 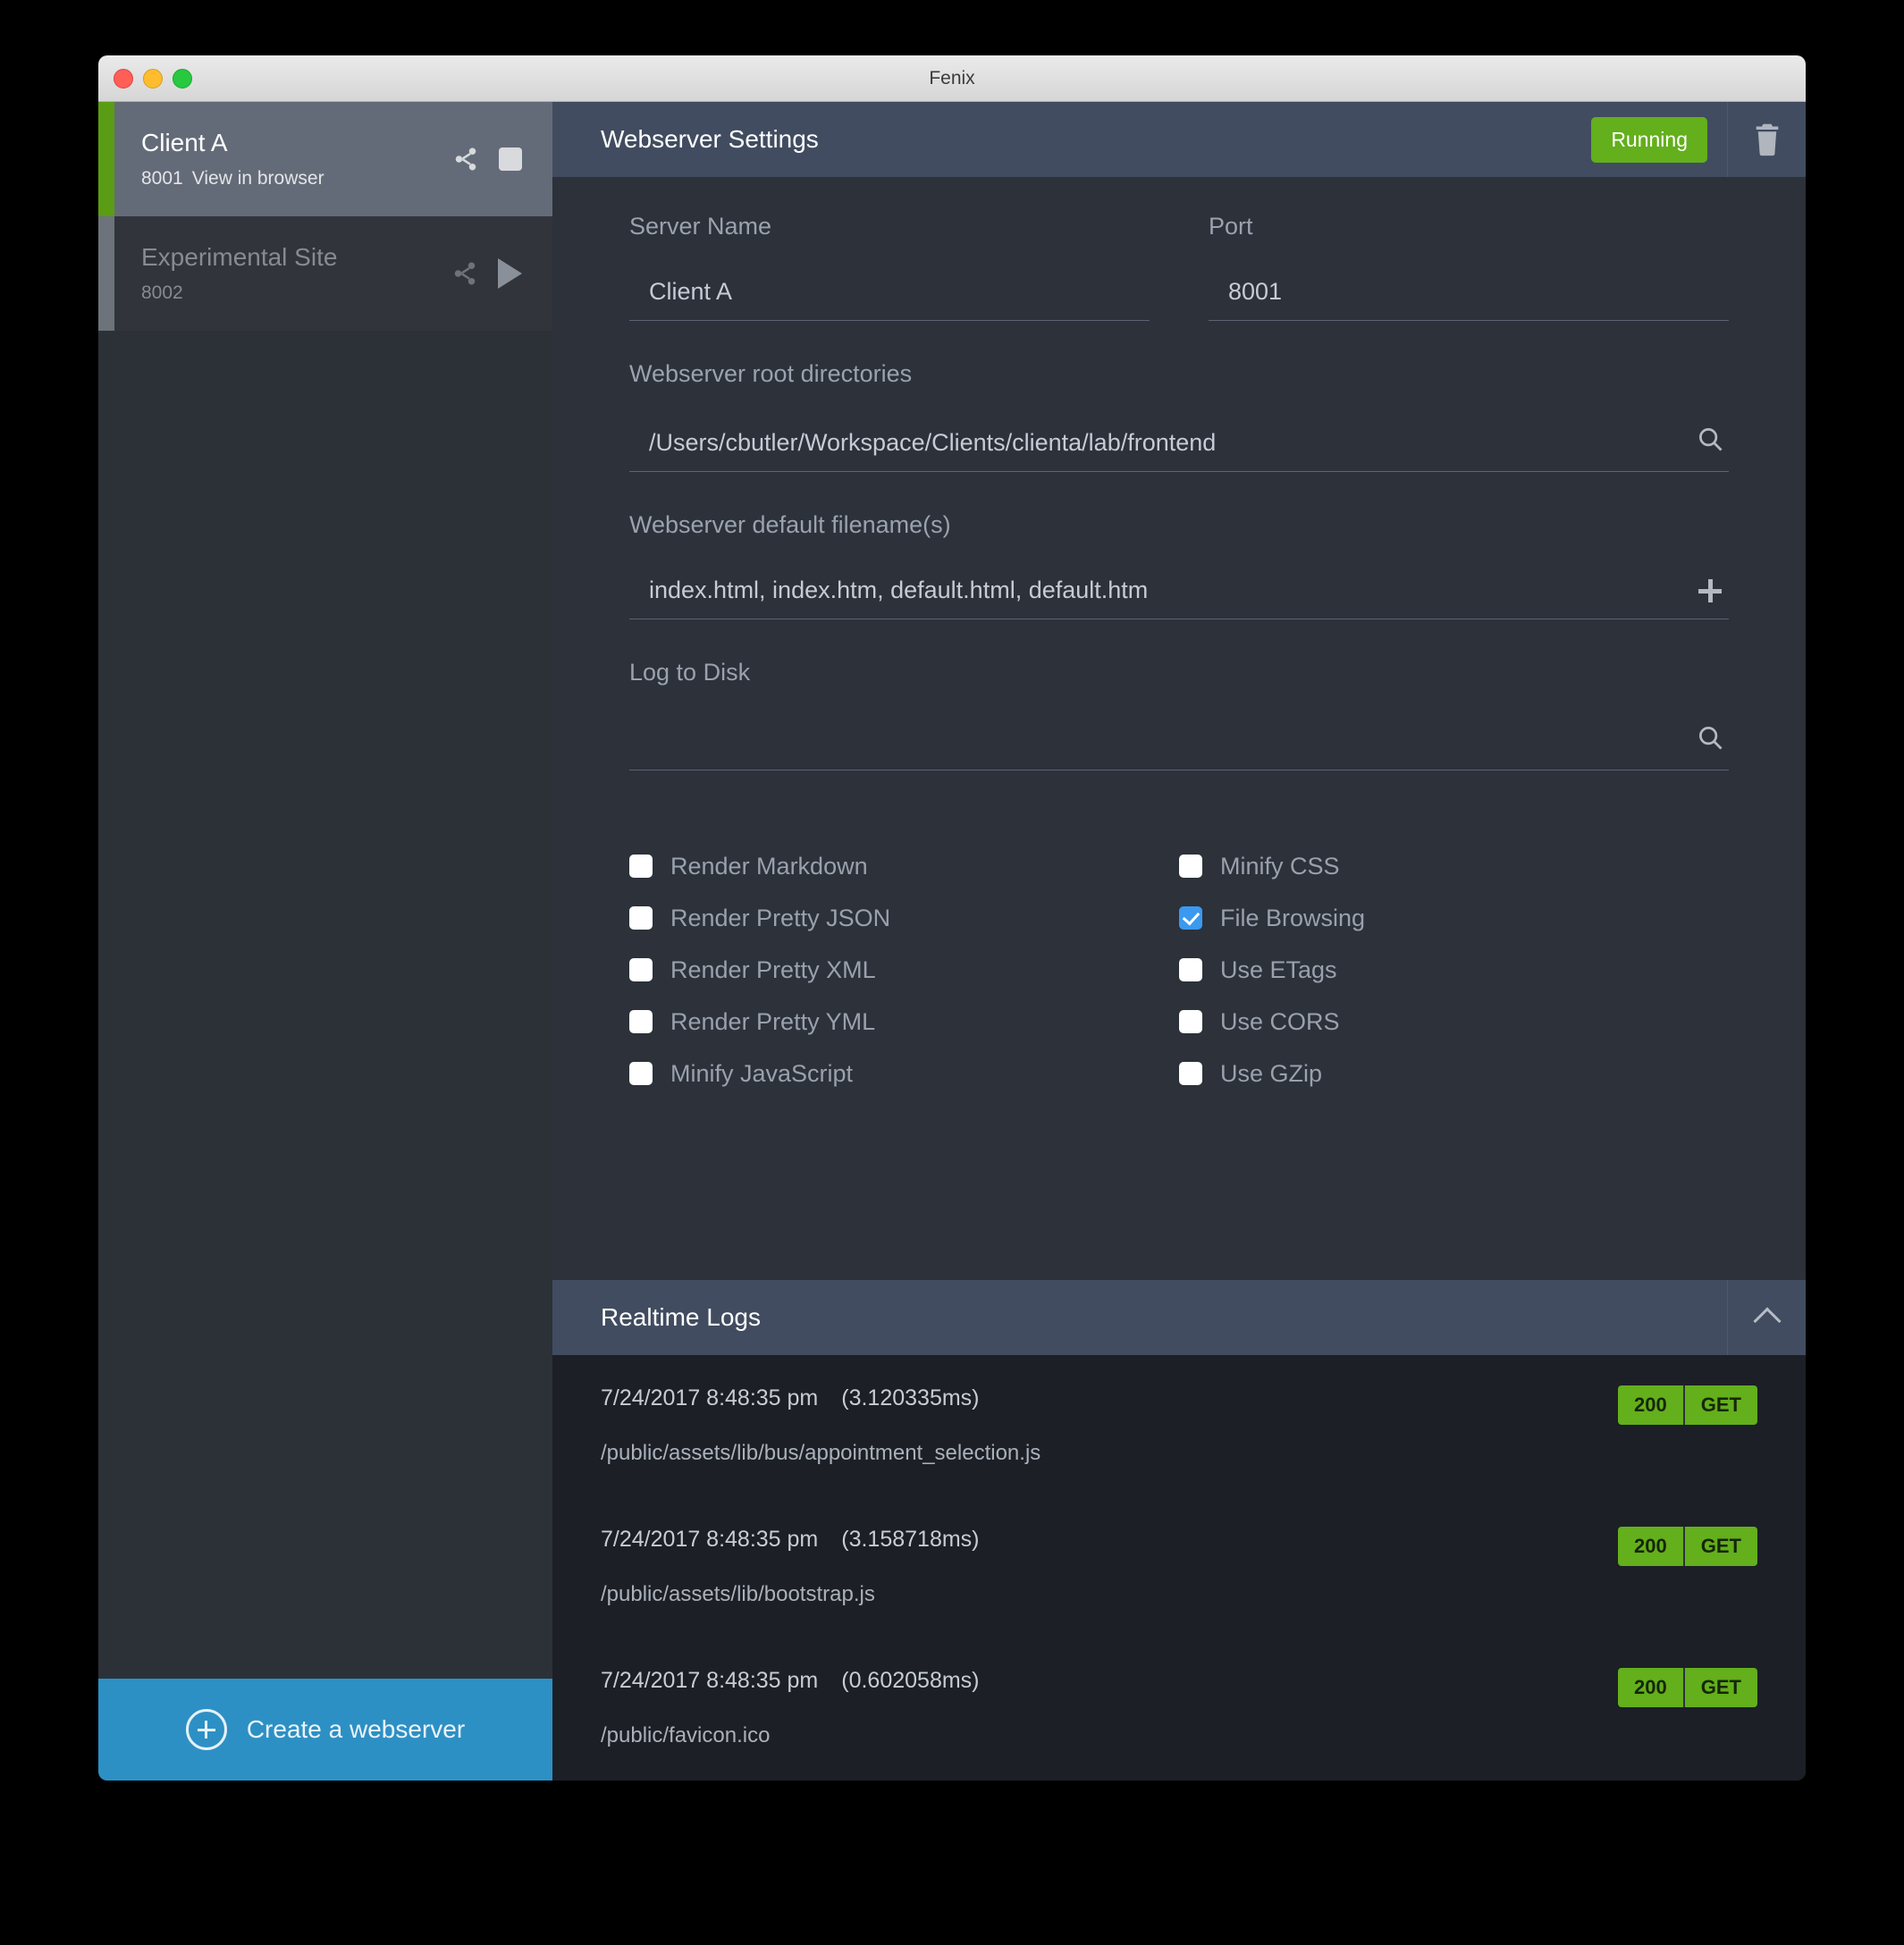 I want to click on stop-icon, so click(x=511, y=159).